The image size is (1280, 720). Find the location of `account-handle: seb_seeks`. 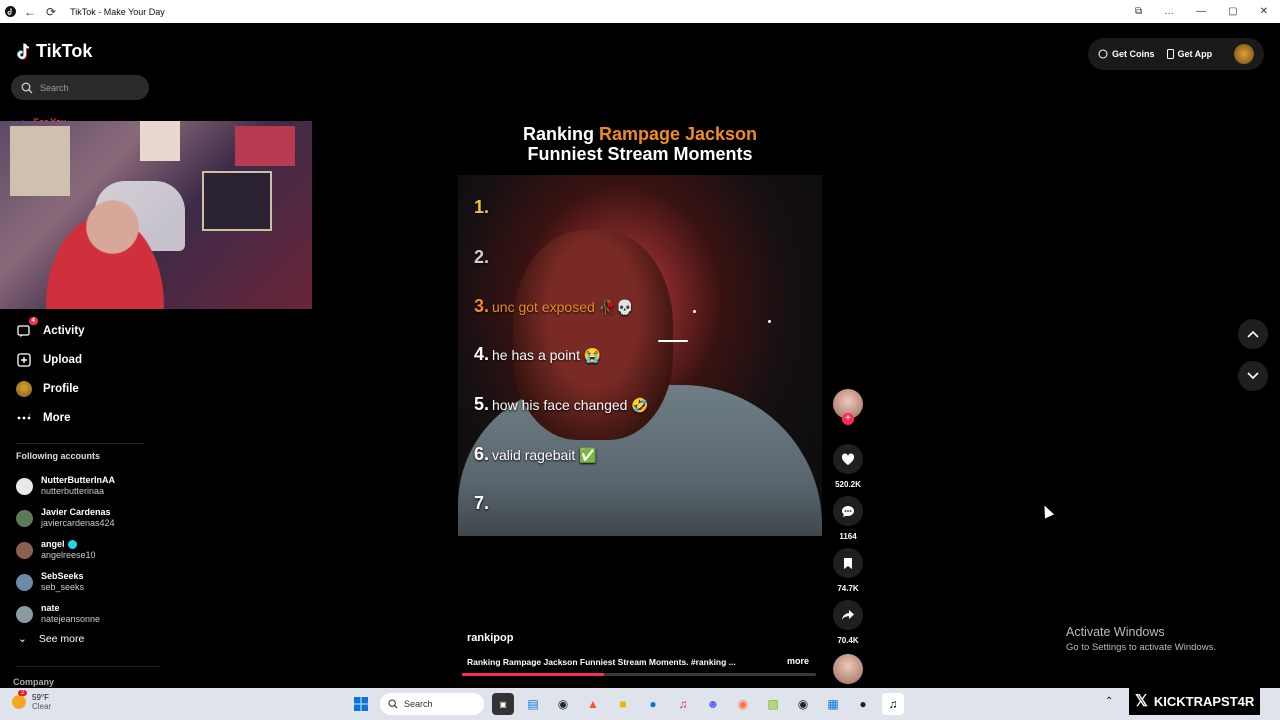

account-handle: seb_seeks is located at coordinates (63, 587).